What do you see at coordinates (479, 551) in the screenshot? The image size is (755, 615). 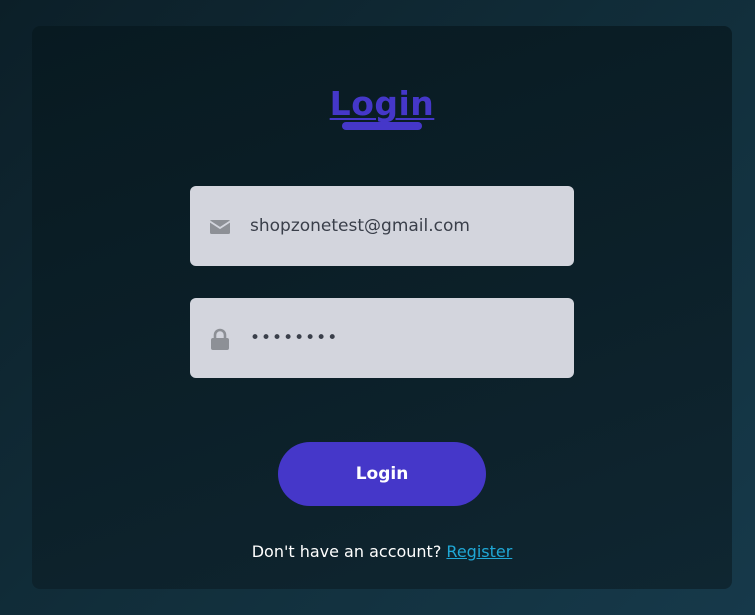 I see `register-link: Register` at bounding box center [479, 551].